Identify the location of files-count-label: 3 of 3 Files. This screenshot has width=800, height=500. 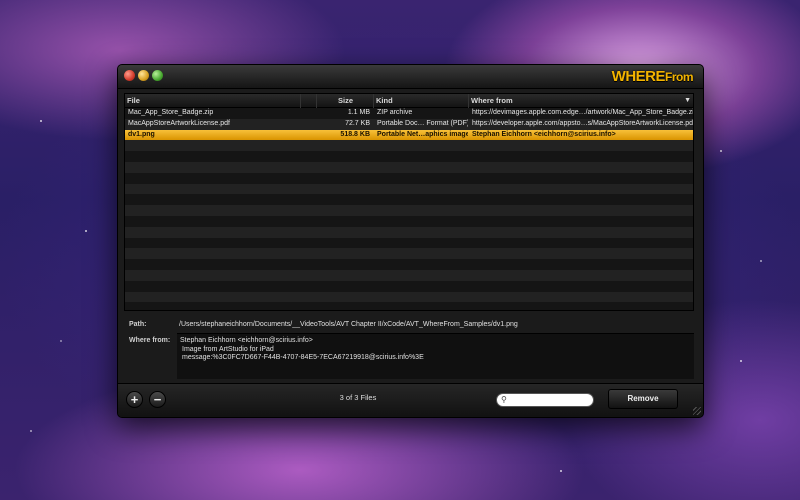
(358, 397).